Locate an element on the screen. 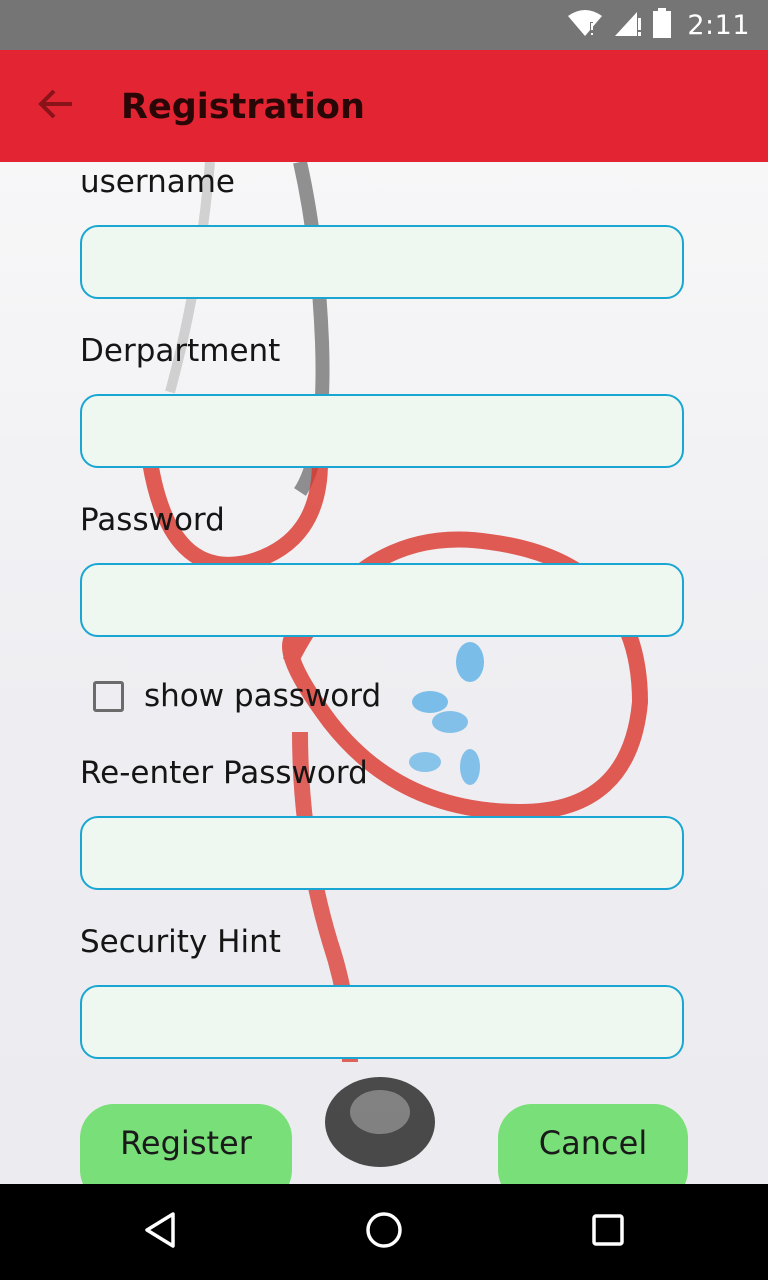 The image size is (768, 1280). nav-recents-button is located at coordinates (608, 1232).